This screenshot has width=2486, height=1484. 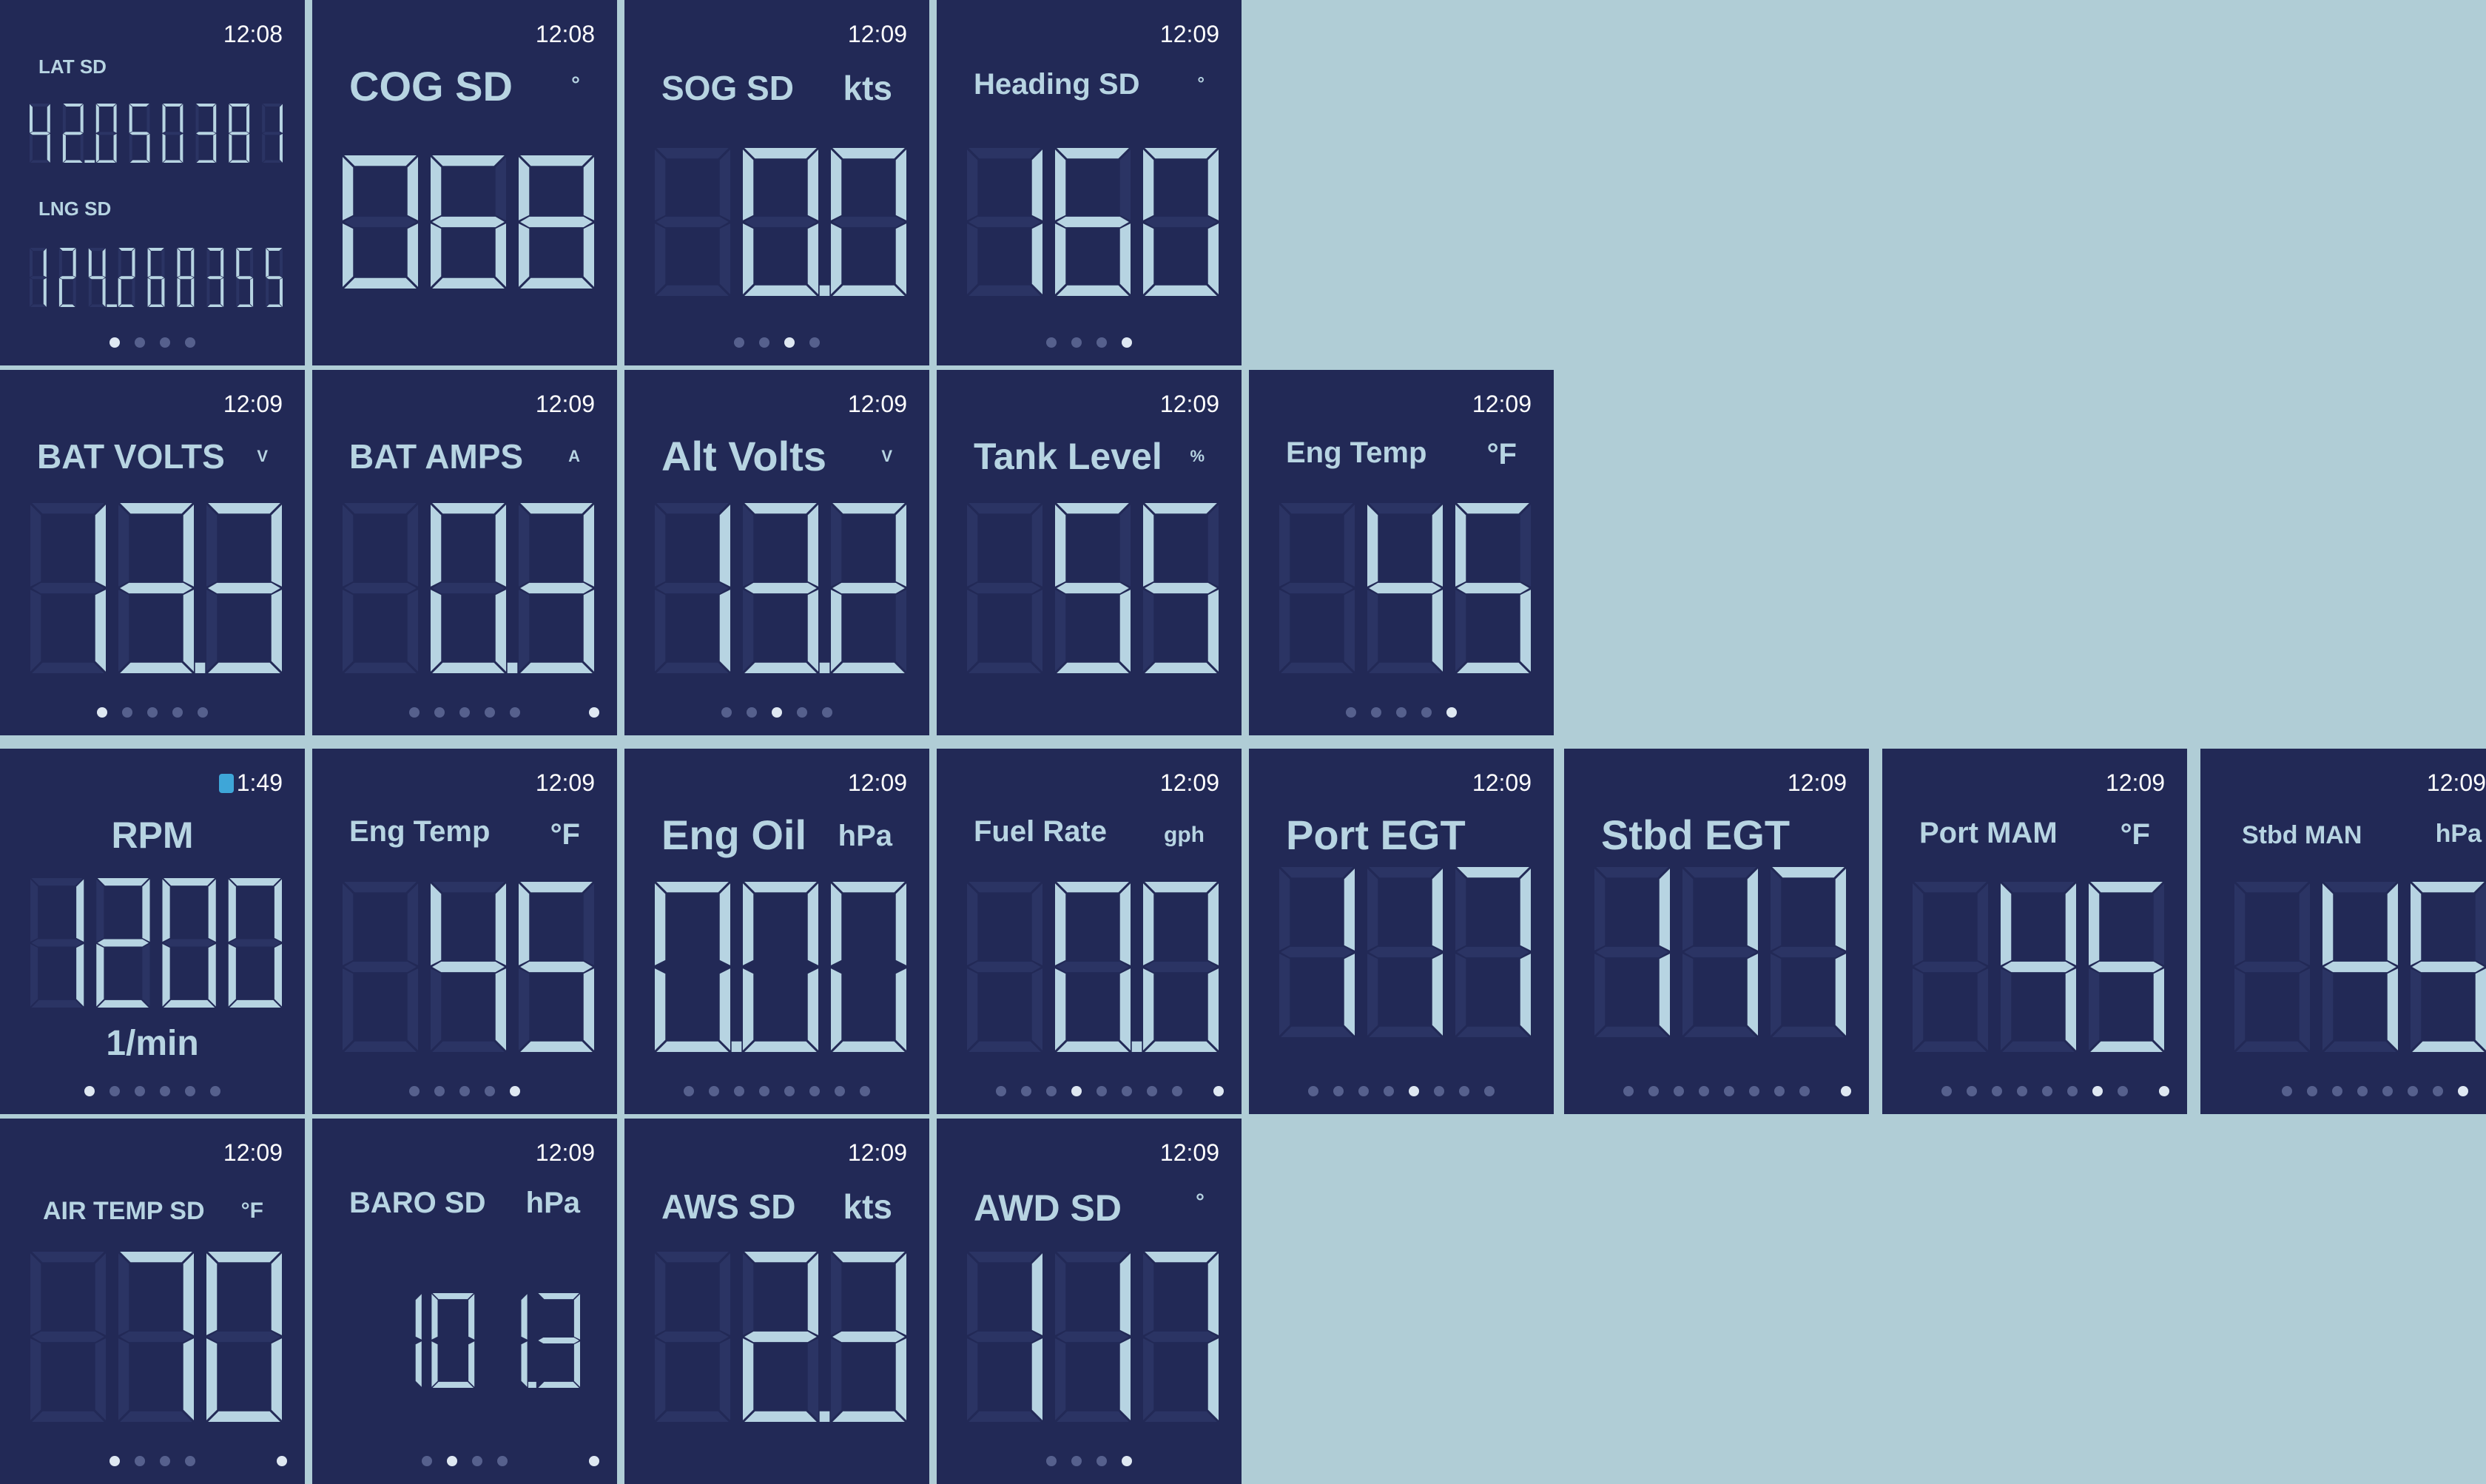 I want to click on tile-stbd-man: 12:09 Stbd MAN hPa, so click(x=2343, y=931).